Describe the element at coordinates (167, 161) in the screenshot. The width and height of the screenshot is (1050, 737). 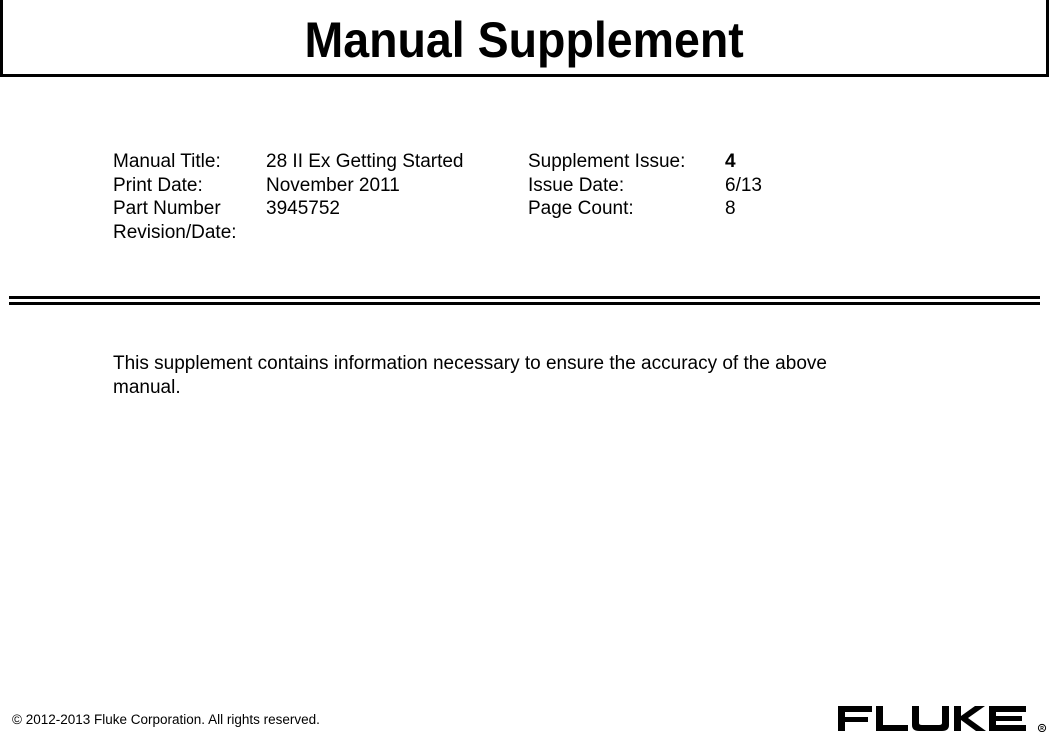
I see `manual-title-label: Manual Title:` at that location.